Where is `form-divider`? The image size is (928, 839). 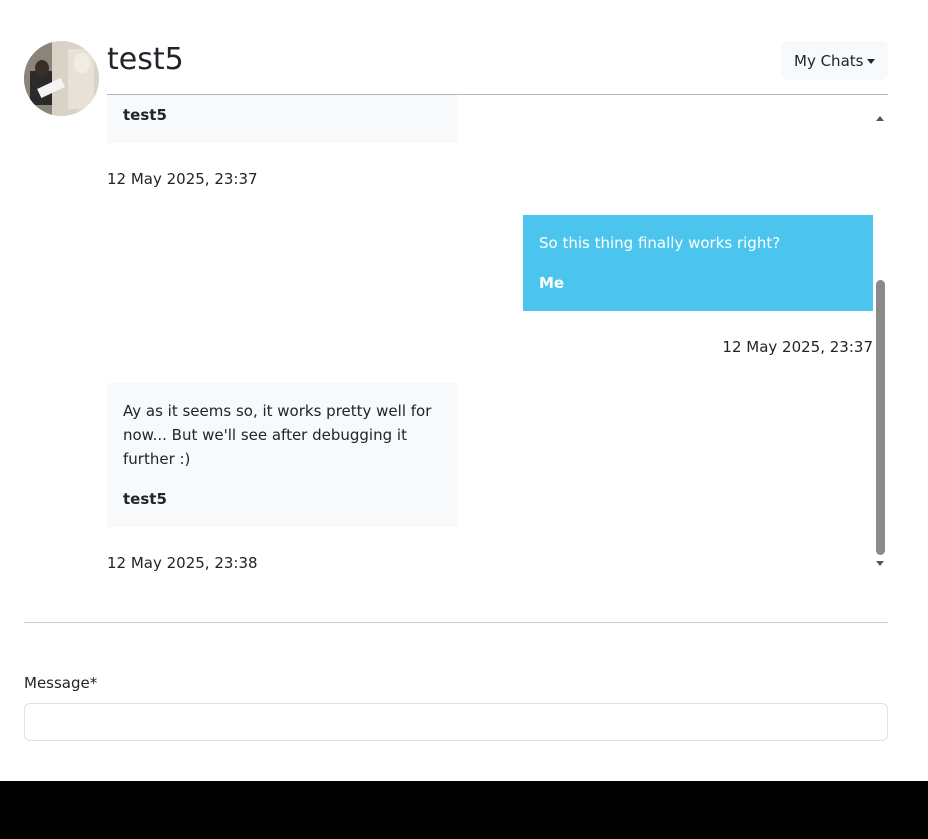 form-divider is located at coordinates (456, 622).